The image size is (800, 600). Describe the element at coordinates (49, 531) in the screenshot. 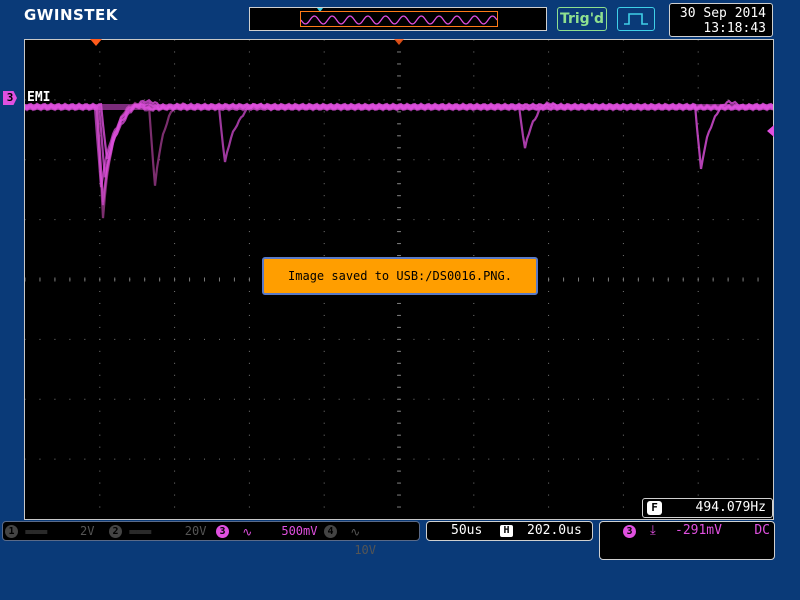

I see `channel-1-status: 1 ═══ 2V` at that location.